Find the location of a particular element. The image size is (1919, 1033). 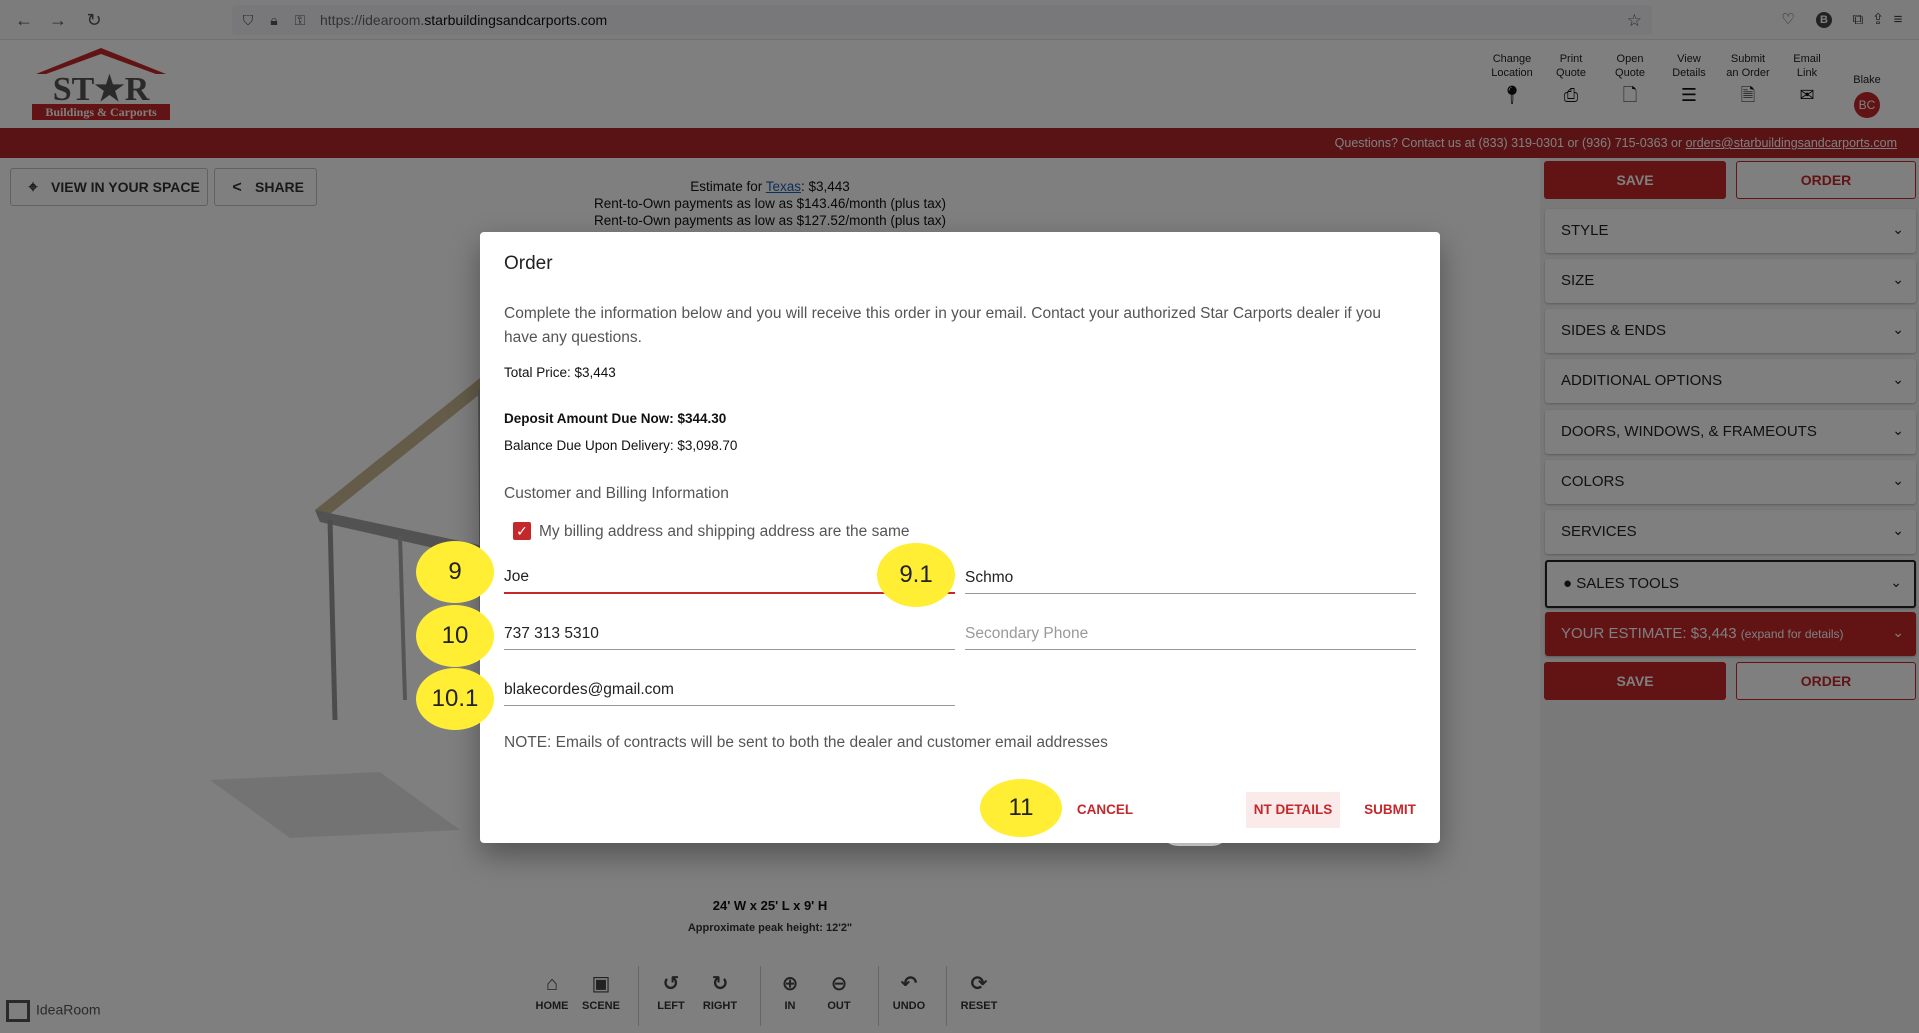

annotation-marker: 9 is located at coordinates (455, 572).